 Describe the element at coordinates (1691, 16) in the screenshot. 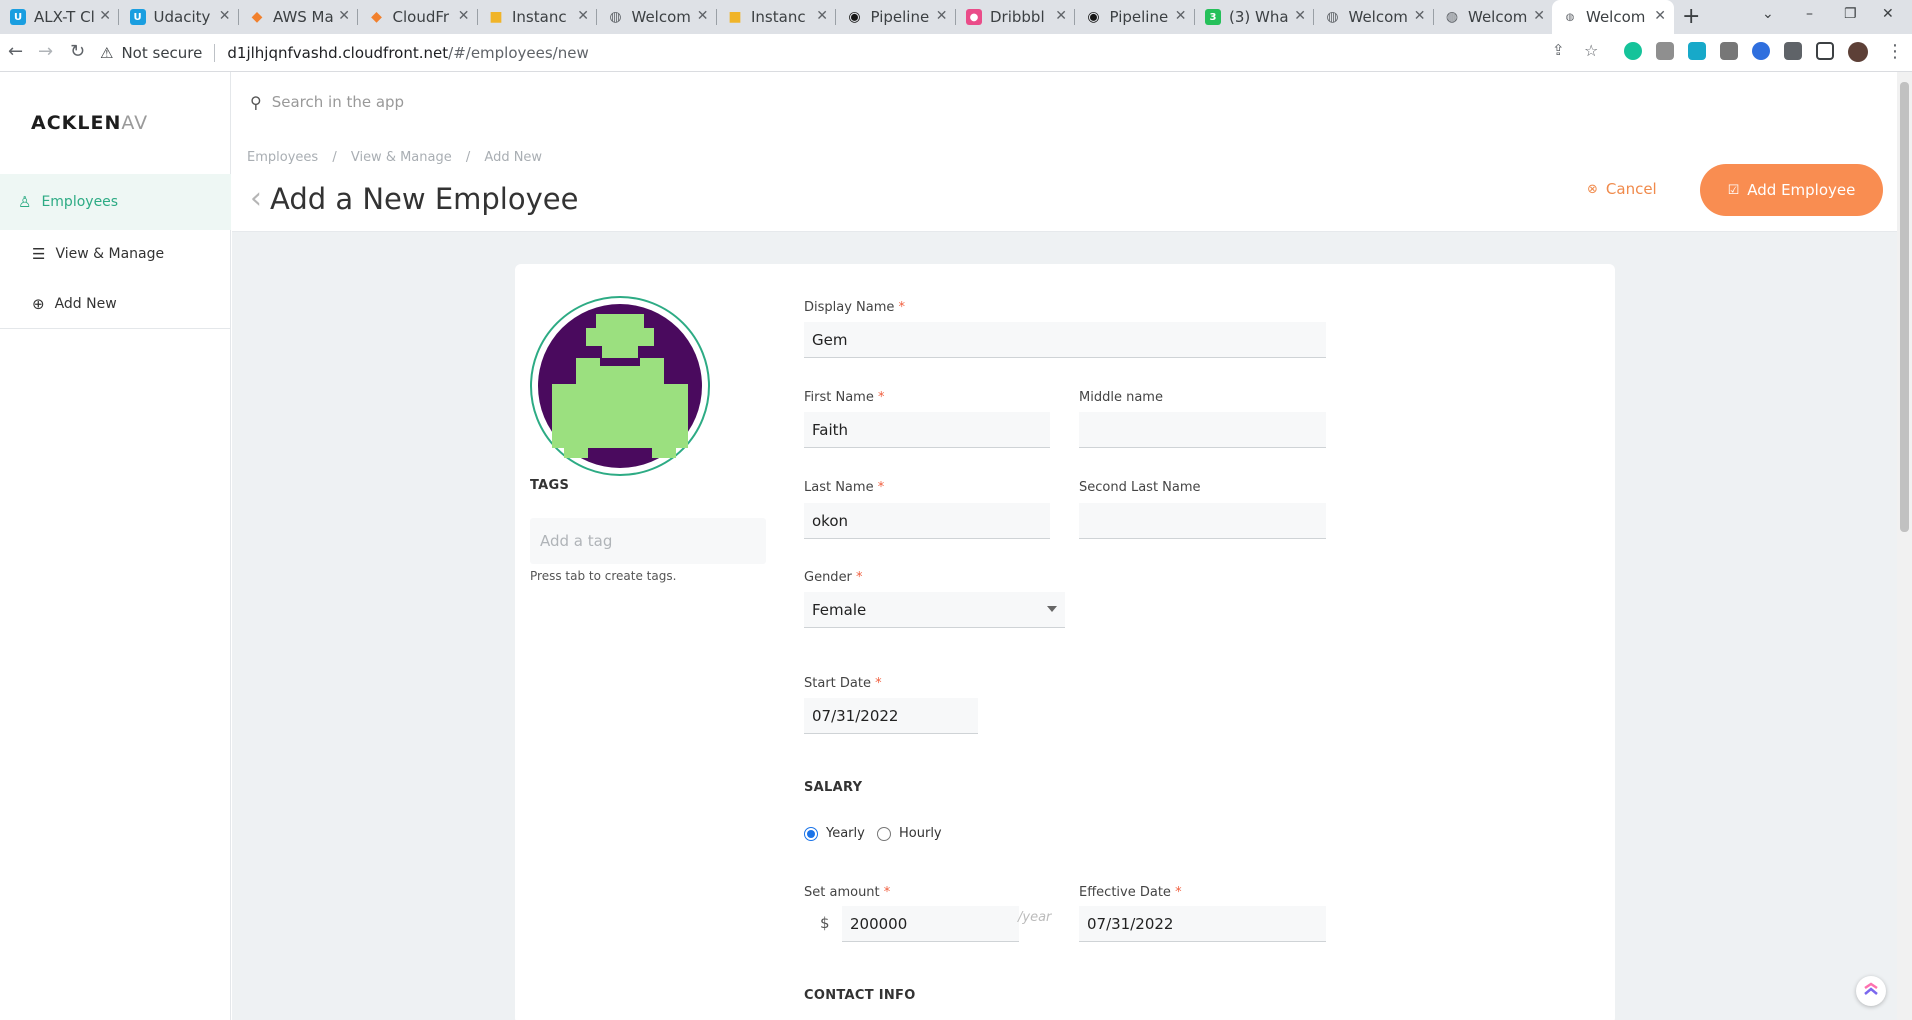

I see `new-tab-button: +` at that location.